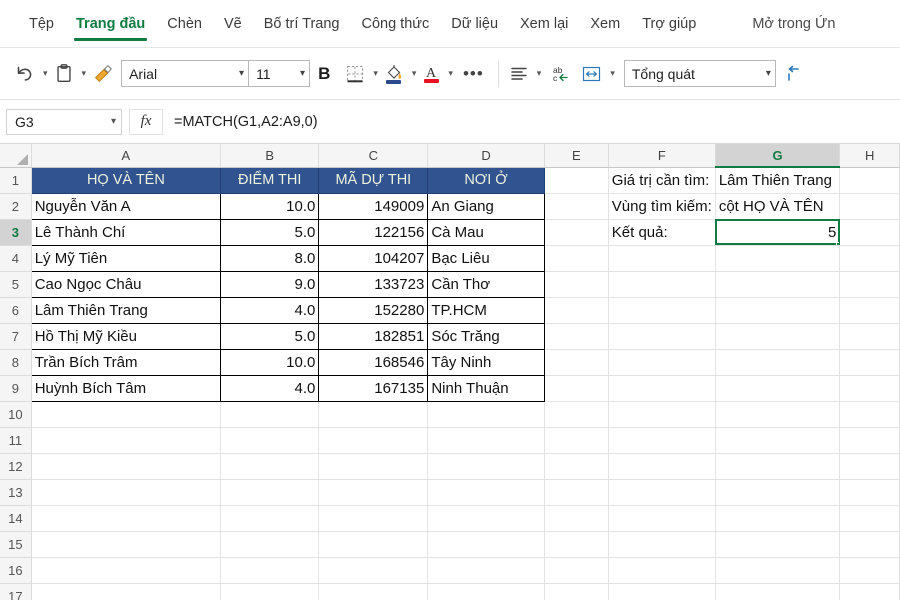  What do you see at coordinates (778, 336) in the screenshot?
I see `cell-g7` at bounding box center [778, 336].